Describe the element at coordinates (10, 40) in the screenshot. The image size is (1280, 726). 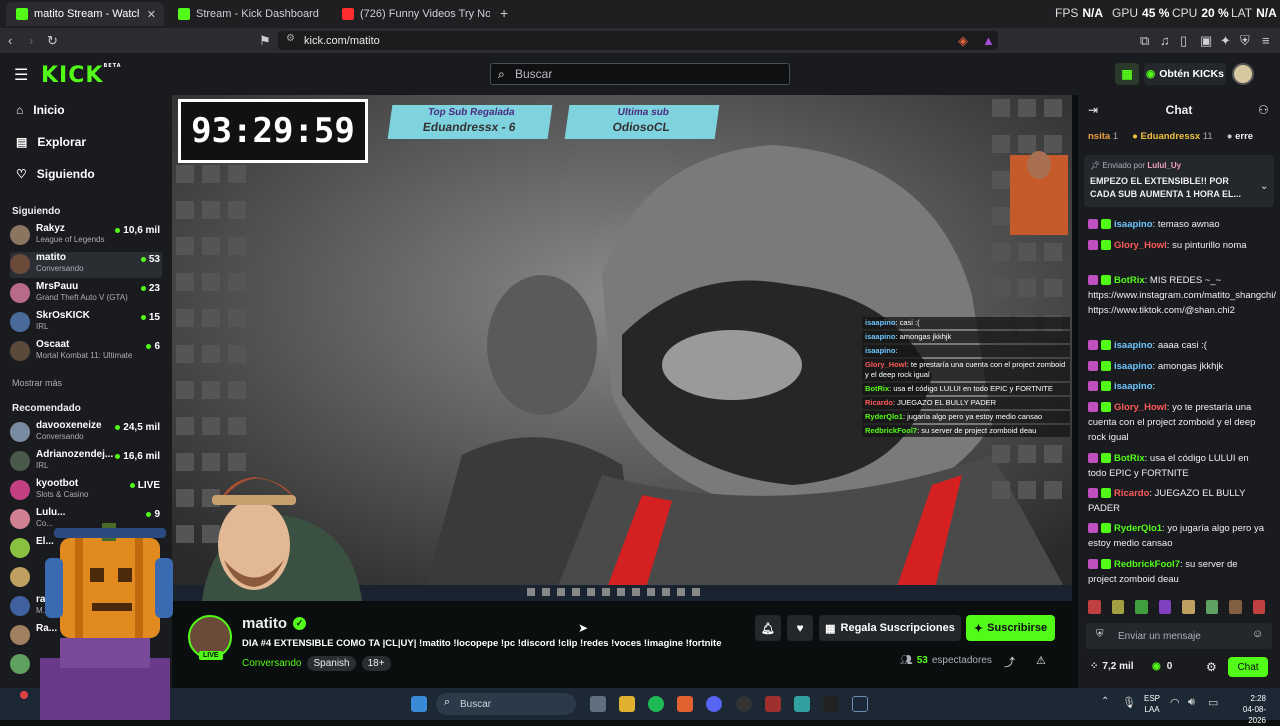
I see `back-icon: ‹` at that location.